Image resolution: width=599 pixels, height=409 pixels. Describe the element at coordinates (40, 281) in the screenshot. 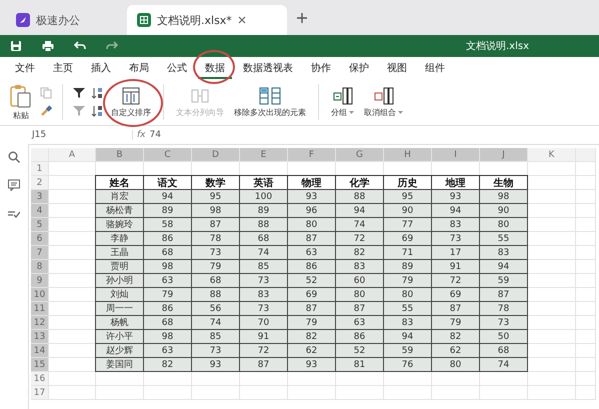

I see `row-header: 9` at that location.